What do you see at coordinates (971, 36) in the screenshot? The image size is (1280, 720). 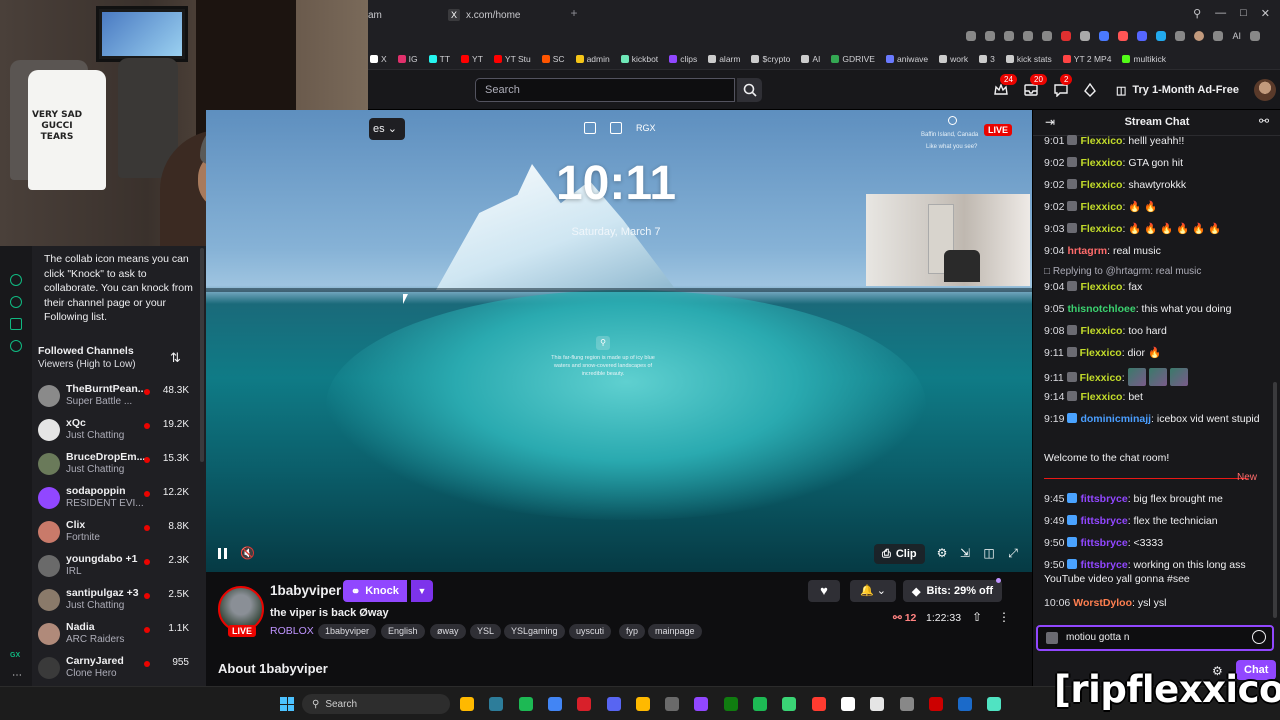 I see `zoom-icon` at bounding box center [971, 36].